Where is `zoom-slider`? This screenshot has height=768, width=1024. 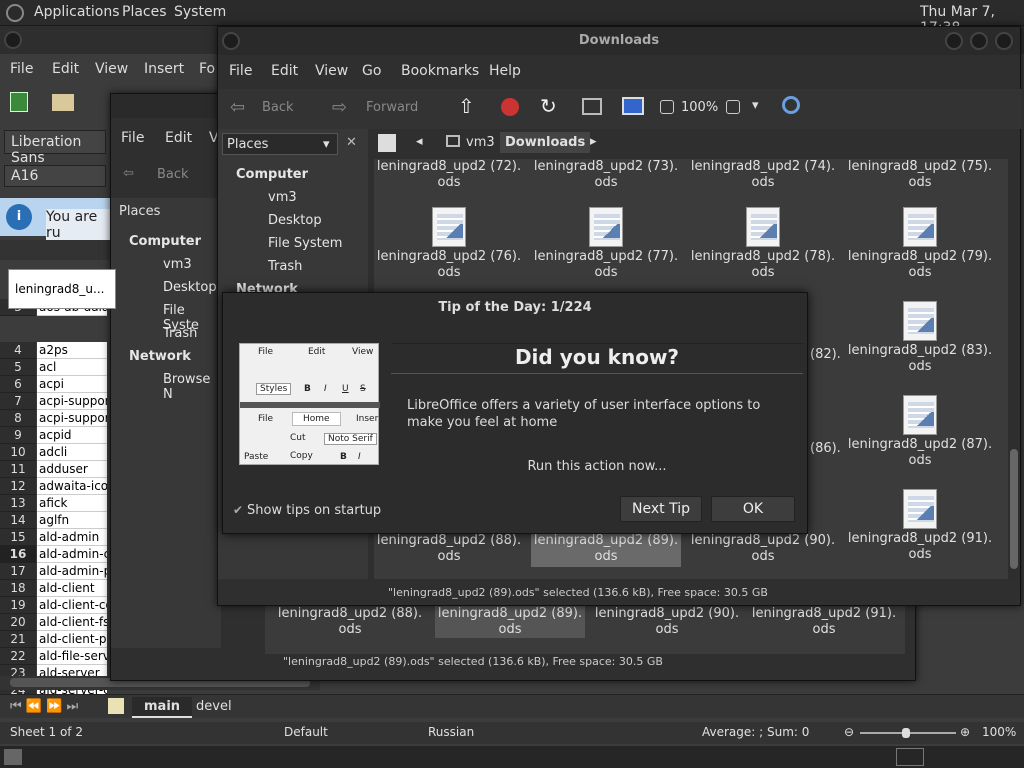 zoom-slider is located at coordinates (908, 733).